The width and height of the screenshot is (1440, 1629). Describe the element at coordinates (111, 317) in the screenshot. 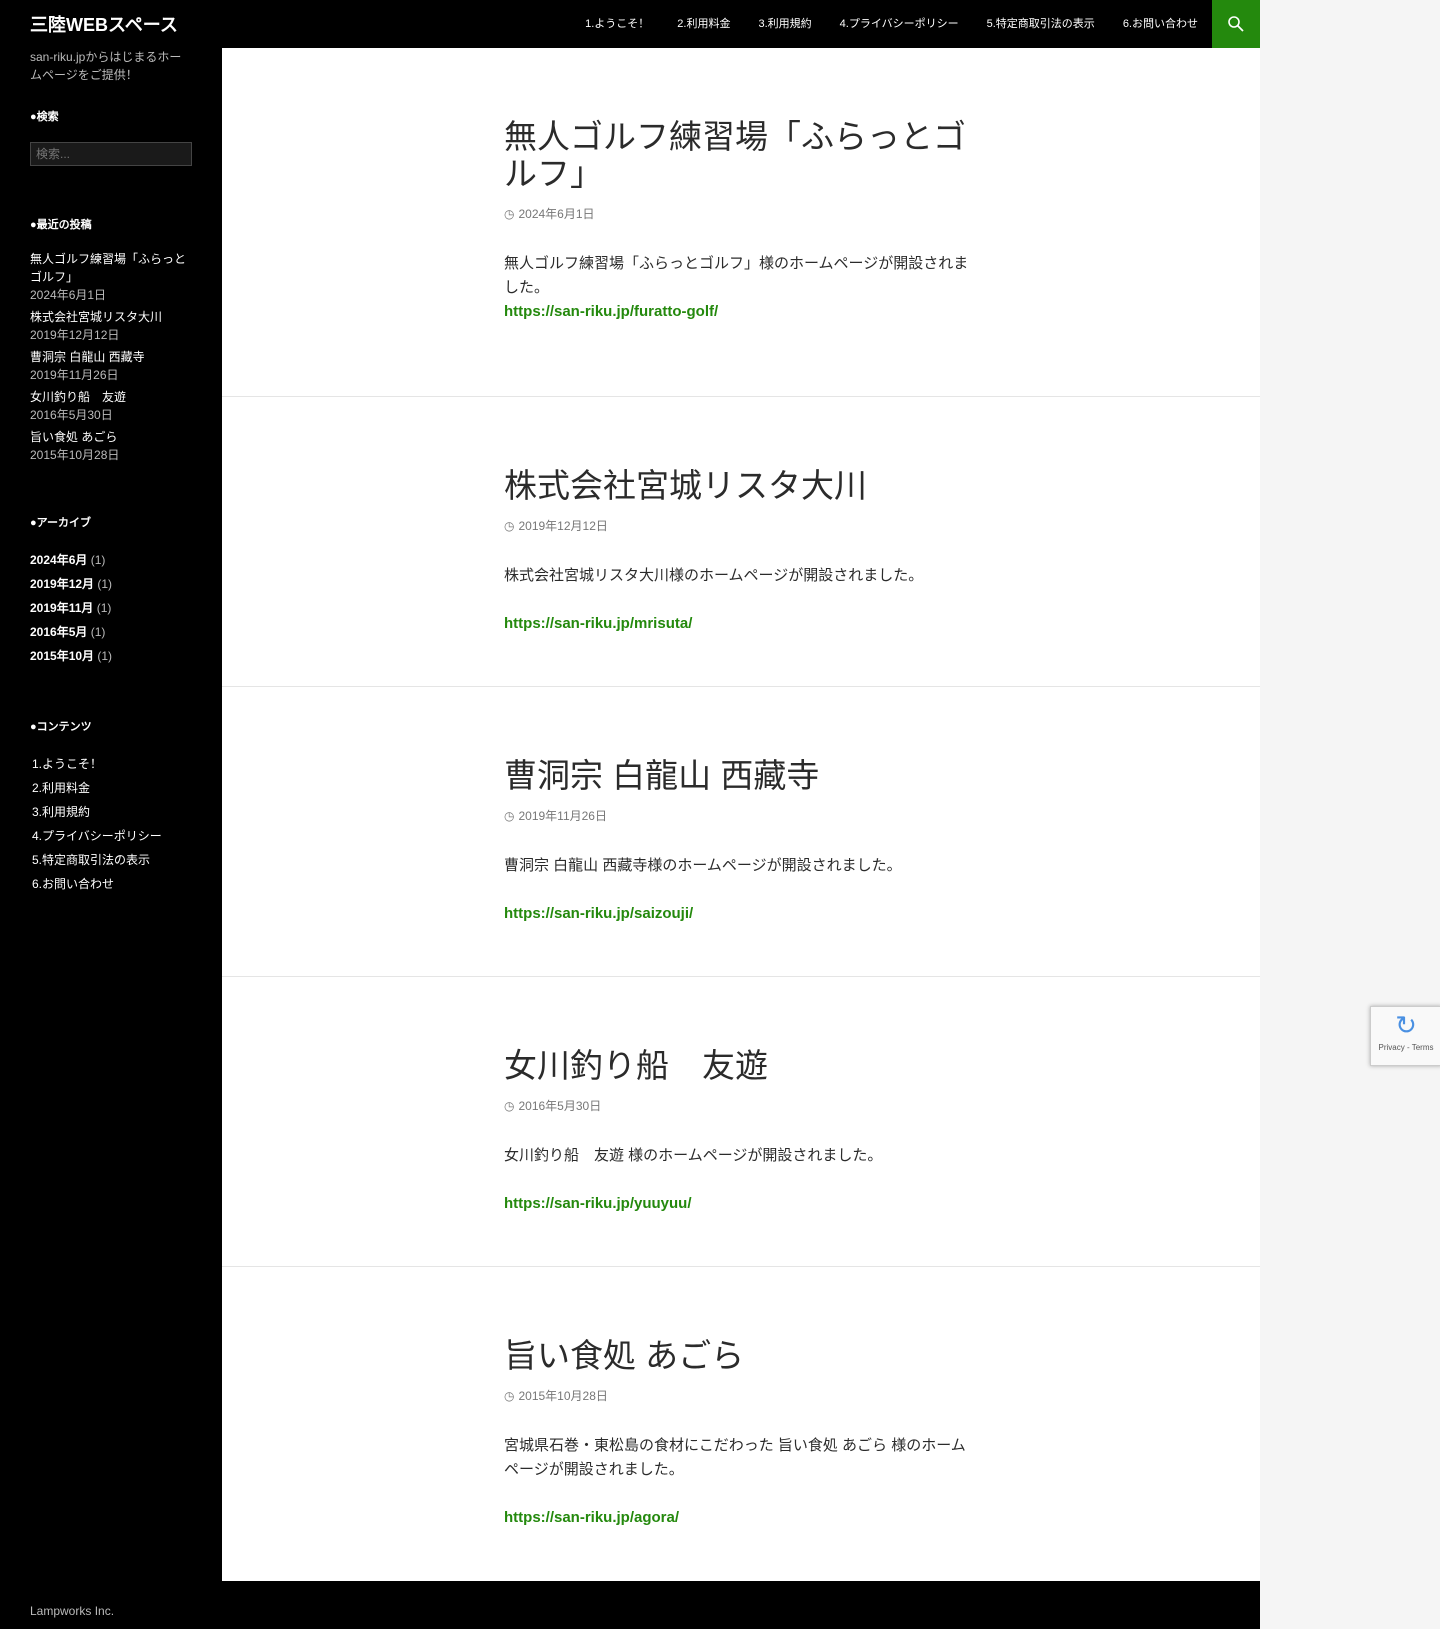

I see `recent-post-link: 株式会社宮城リスタ大川` at that location.